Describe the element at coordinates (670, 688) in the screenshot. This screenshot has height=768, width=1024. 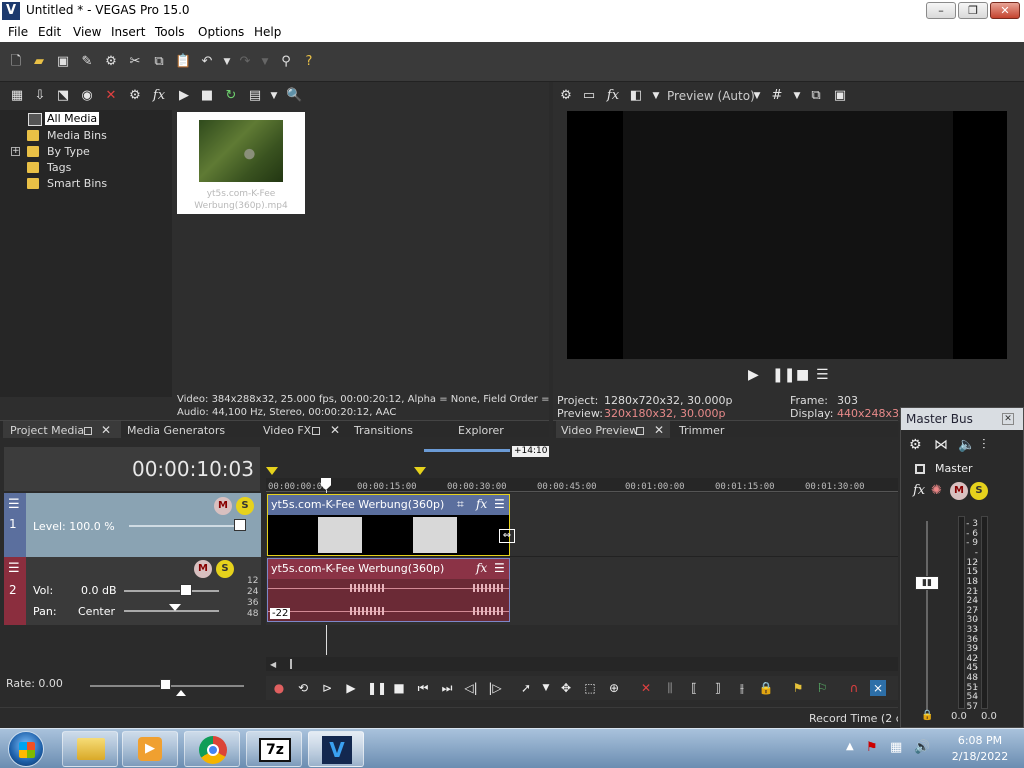
I see `trim-icon: ⫼` at that location.